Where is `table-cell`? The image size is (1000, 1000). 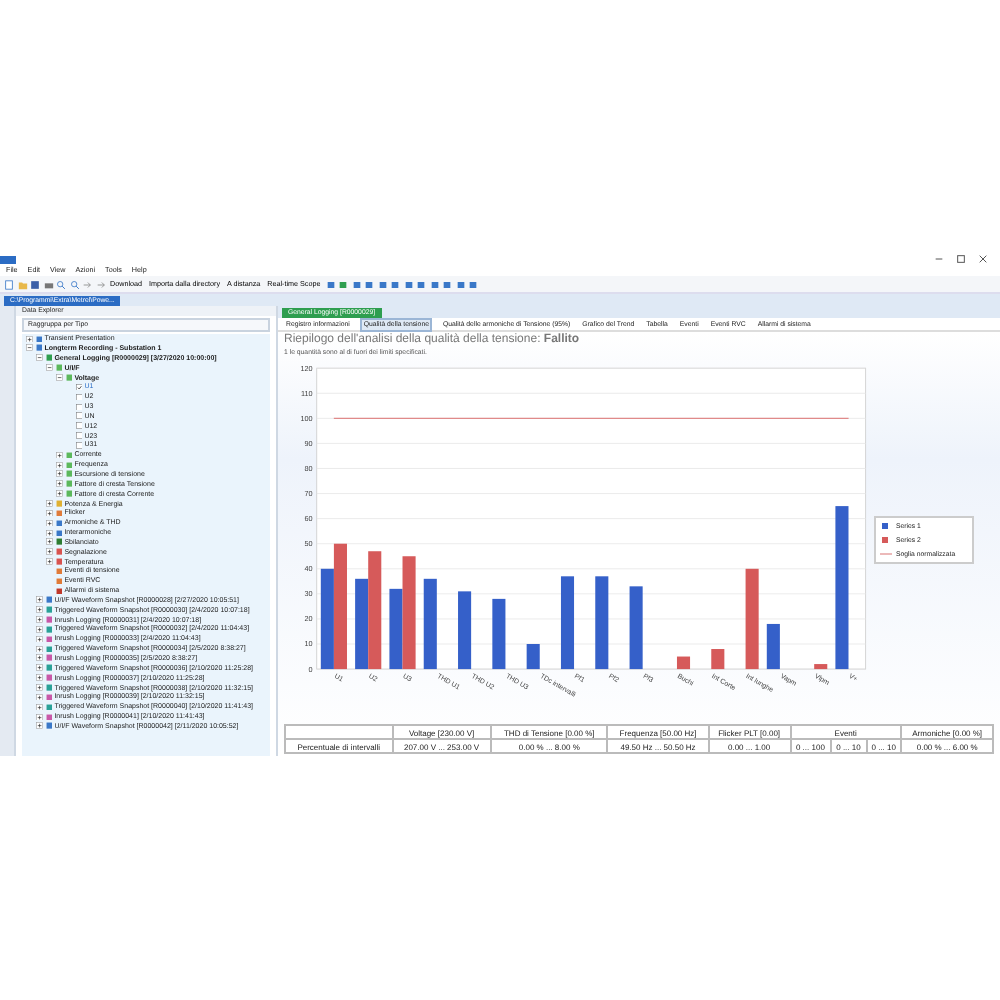 table-cell is located at coordinates (339, 732).